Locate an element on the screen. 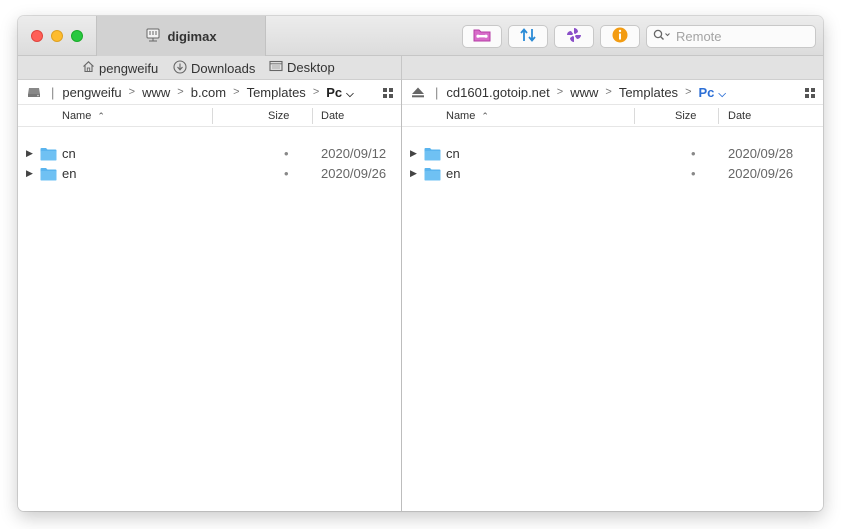 Image resolution: width=841 pixels, height=529 pixels. breadcrumb-item: b.com is located at coordinates (208, 92).